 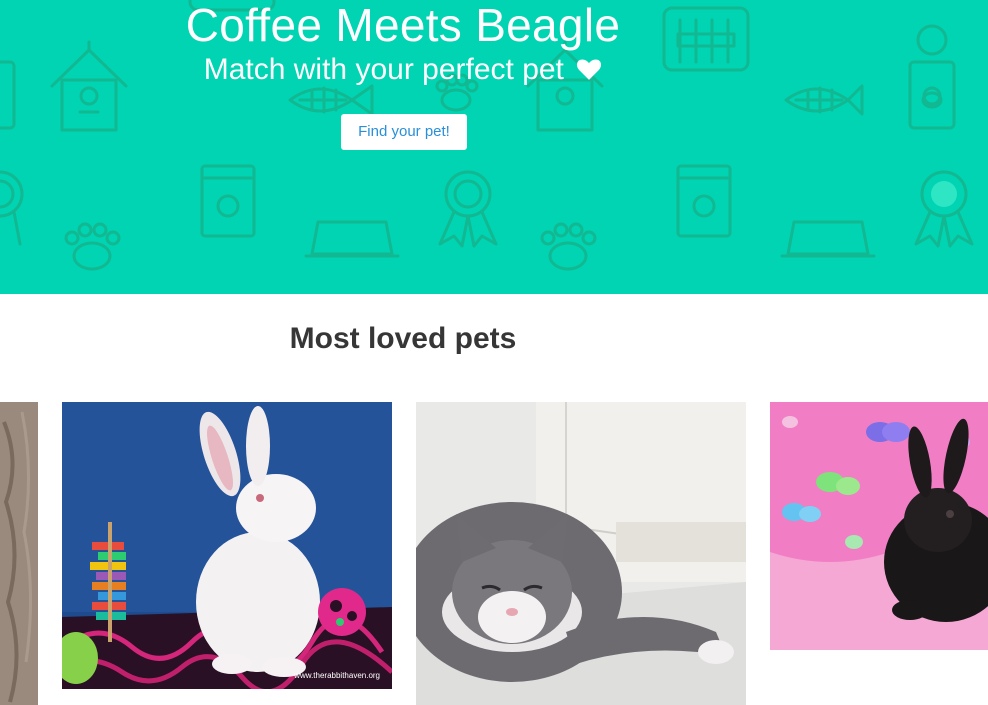 What do you see at coordinates (383, 69) in the screenshot?
I see `tagline-text: Match with your perfect pet` at bounding box center [383, 69].